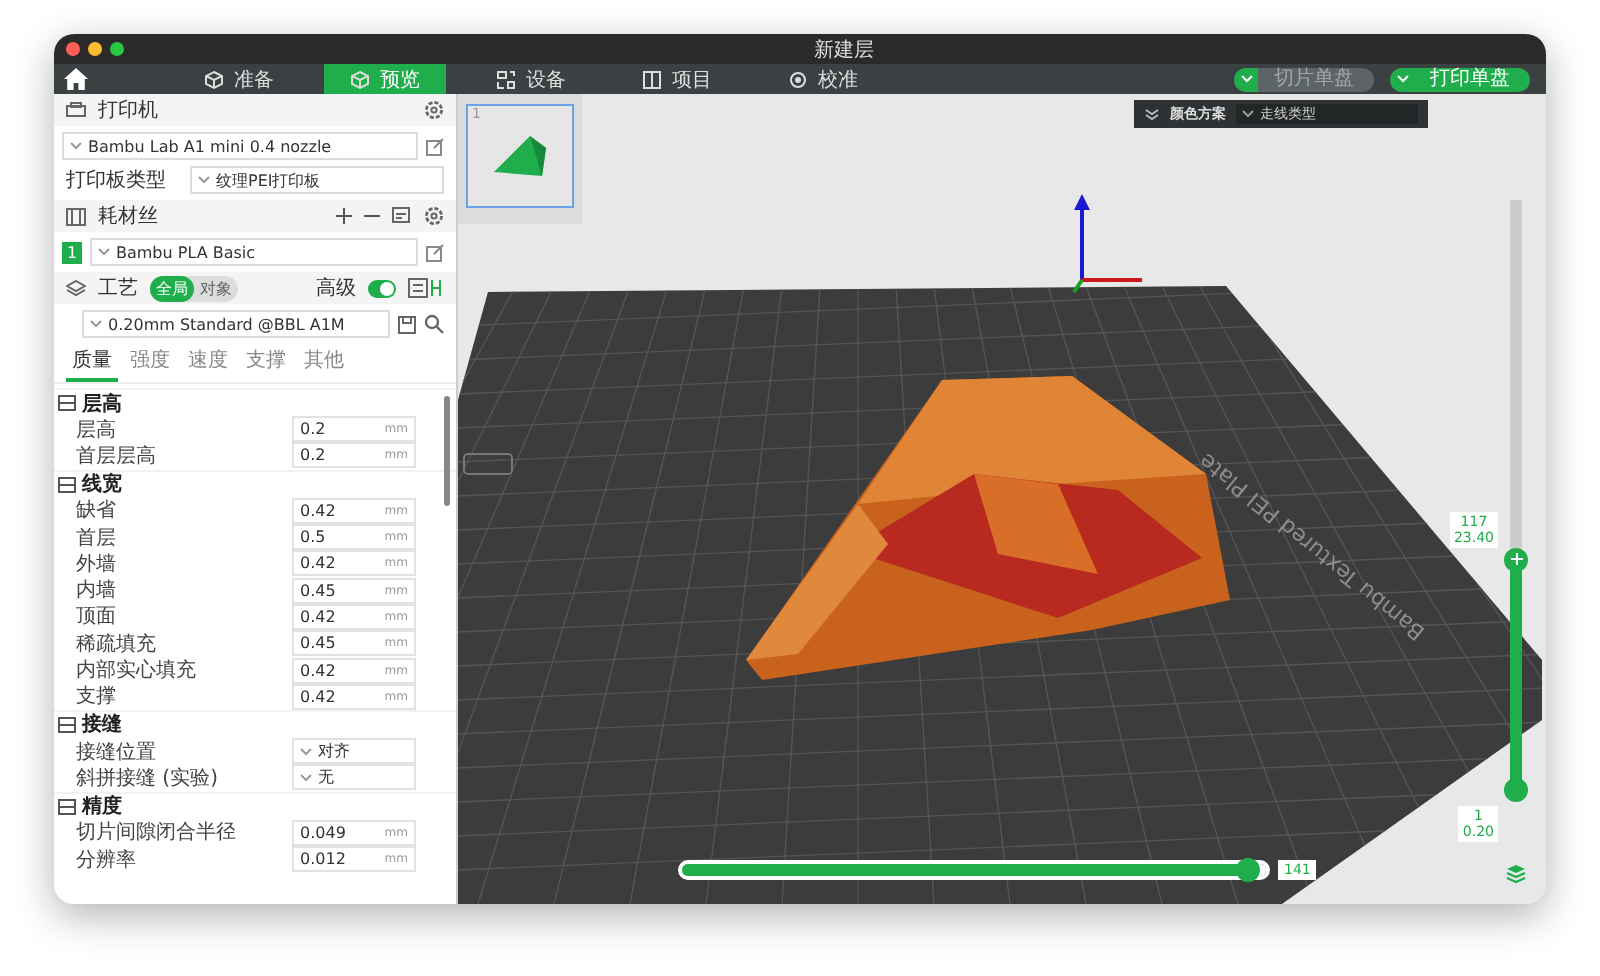 This screenshot has width=1600, height=976. I want to click on scrollbar-thumb, so click(447, 451).